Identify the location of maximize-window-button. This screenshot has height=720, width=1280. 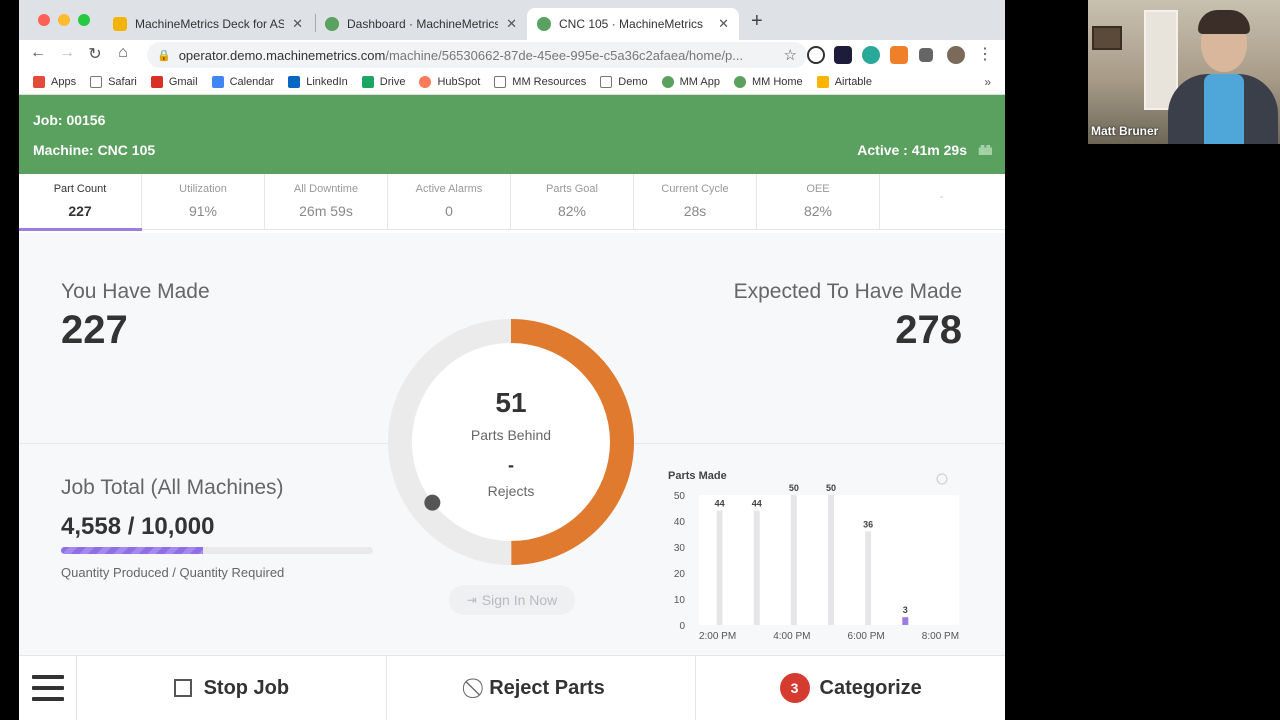
(84, 20).